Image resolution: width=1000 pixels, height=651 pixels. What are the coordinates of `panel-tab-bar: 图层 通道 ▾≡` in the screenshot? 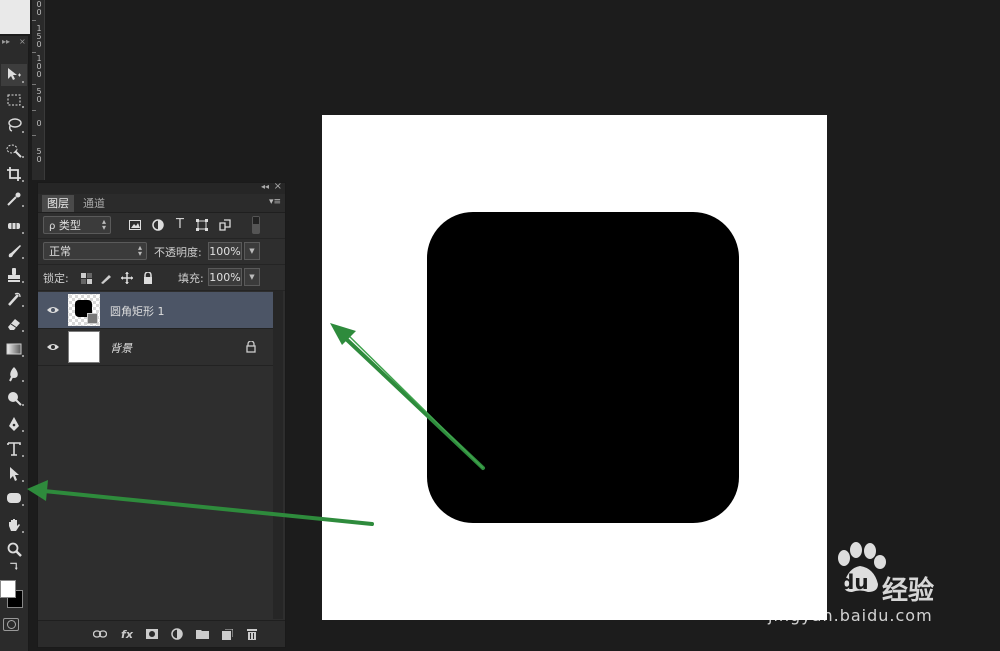 It's located at (161, 203).